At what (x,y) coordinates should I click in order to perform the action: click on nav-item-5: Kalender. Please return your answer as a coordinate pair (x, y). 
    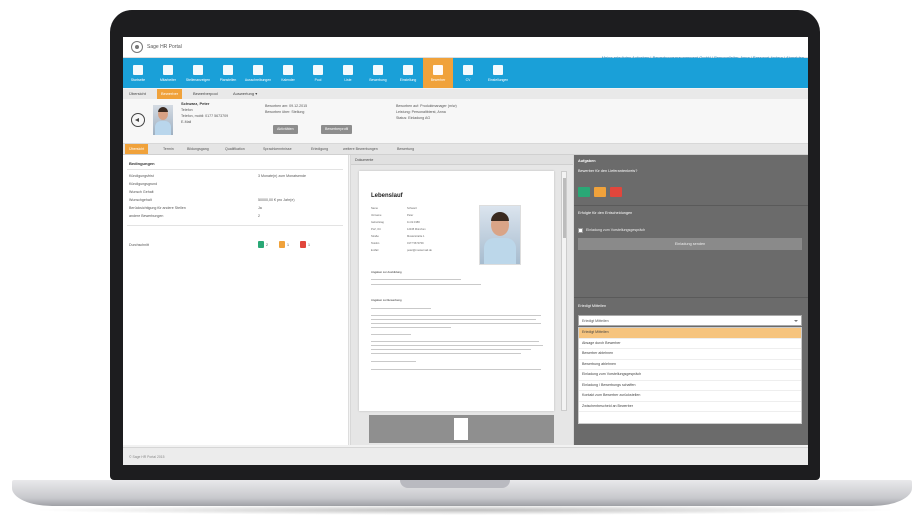
    Looking at the image, I should click on (288, 73).